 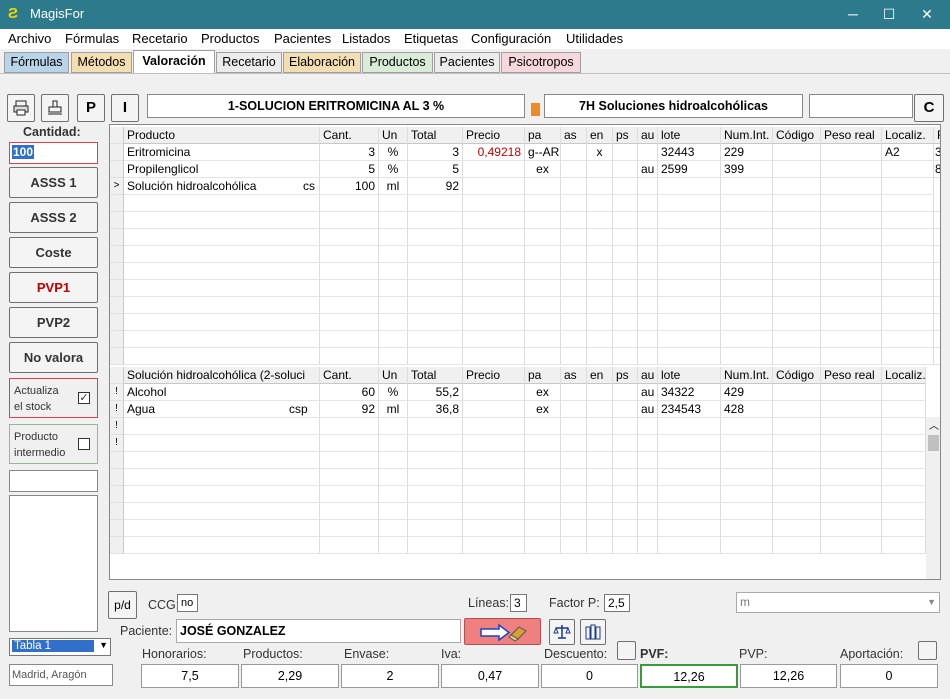 What do you see at coordinates (393, 409) in the screenshot?
I see `cell-un: ml` at bounding box center [393, 409].